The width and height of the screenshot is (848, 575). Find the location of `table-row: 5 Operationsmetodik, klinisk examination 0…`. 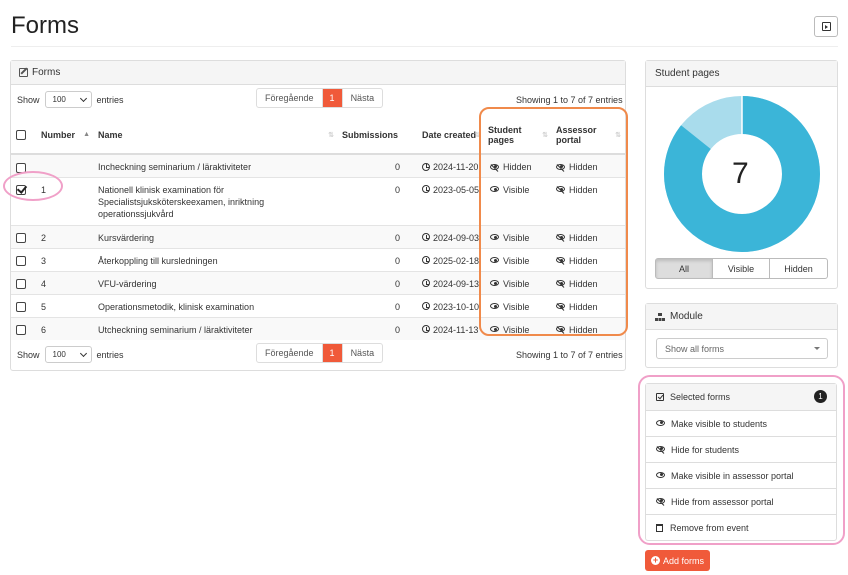

table-row: 5 Operationsmetodik, klinisk examination 0… is located at coordinates (318, 305).